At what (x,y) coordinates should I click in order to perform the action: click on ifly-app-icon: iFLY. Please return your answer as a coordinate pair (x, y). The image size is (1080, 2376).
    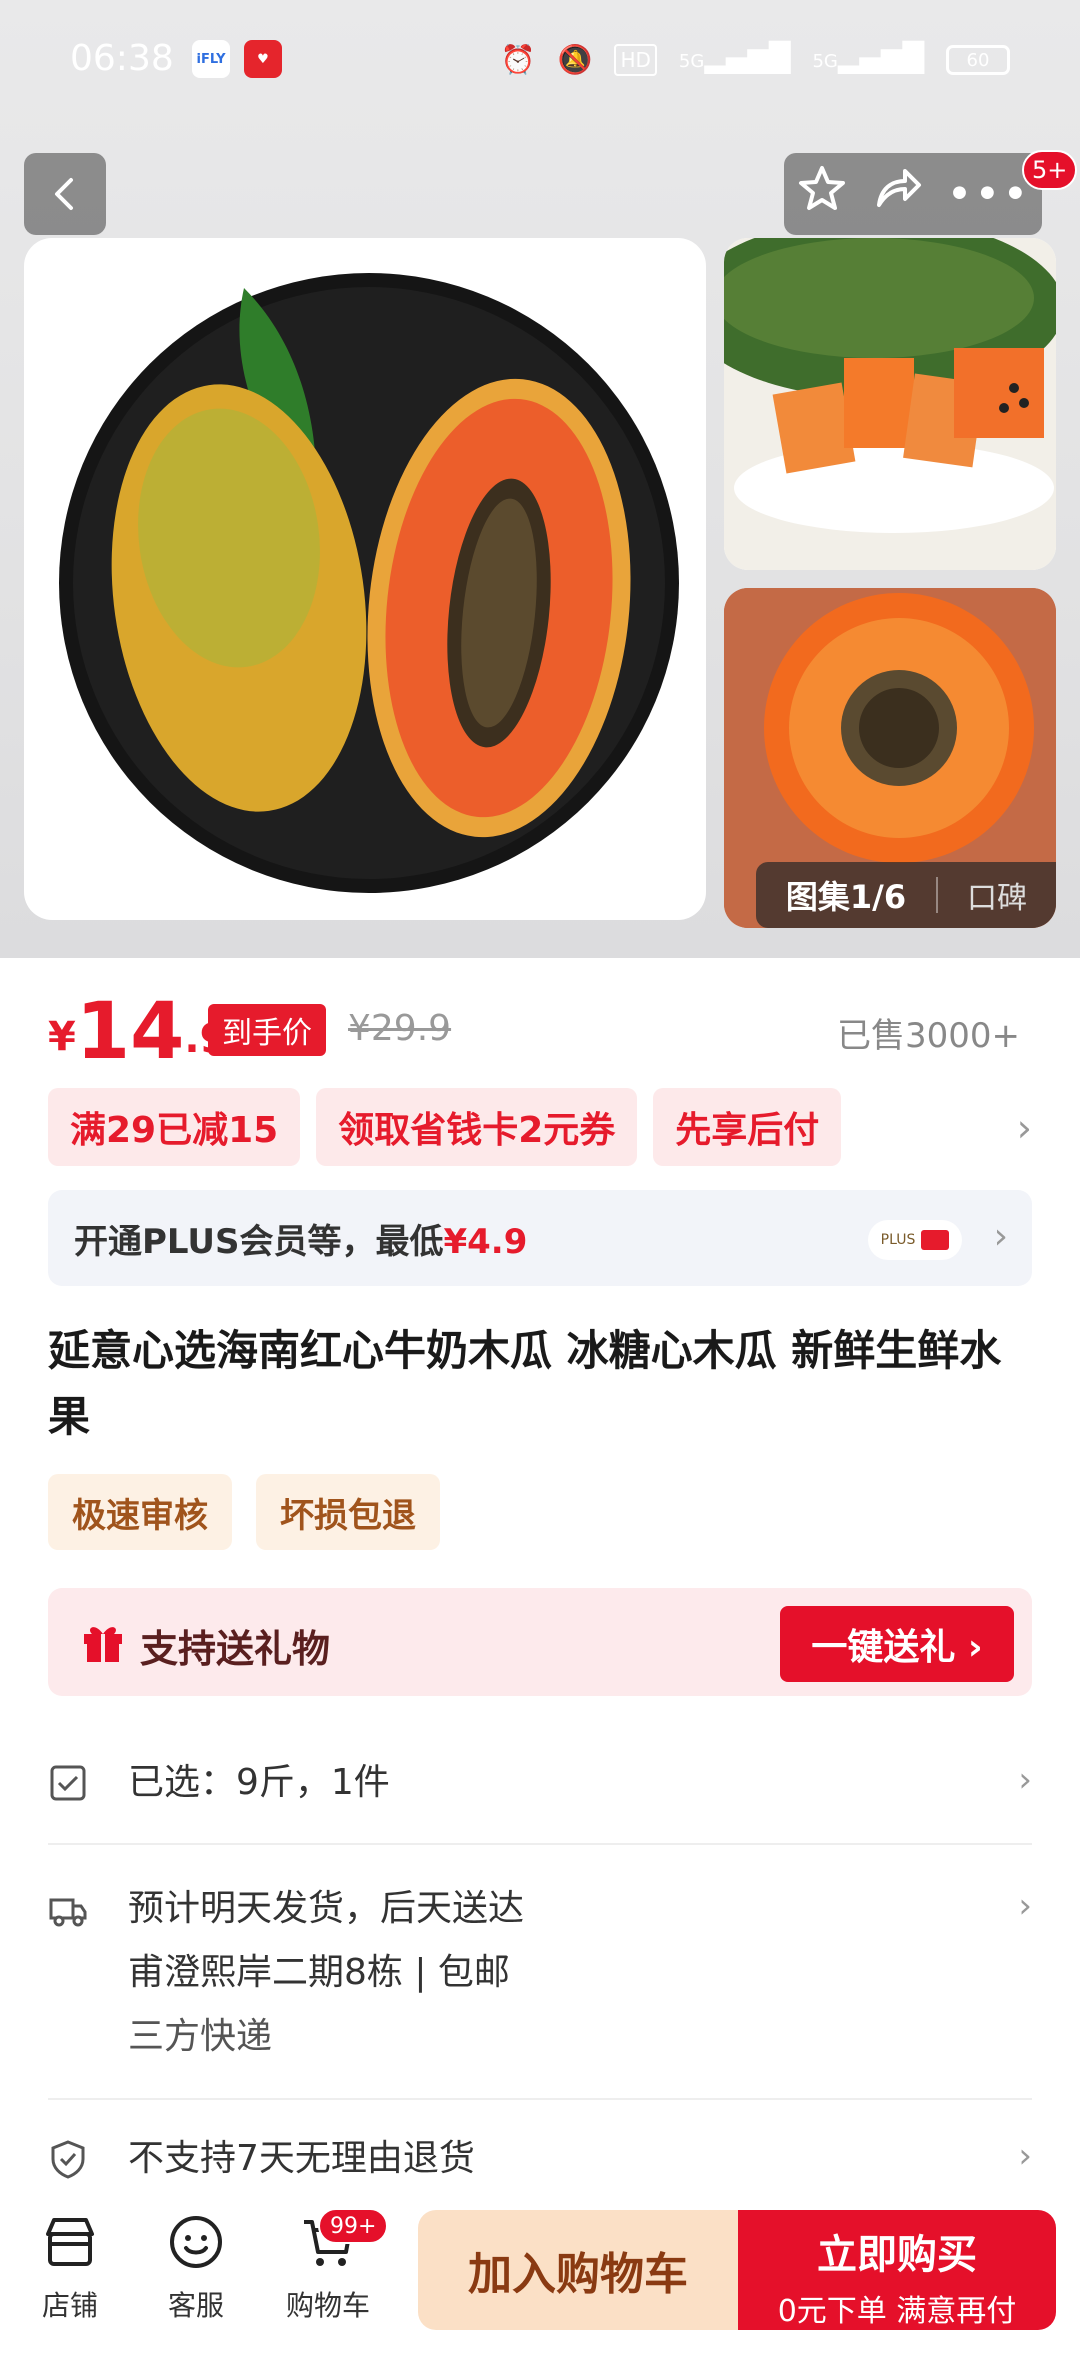
    Looking at the image, I should click on (211, 59).